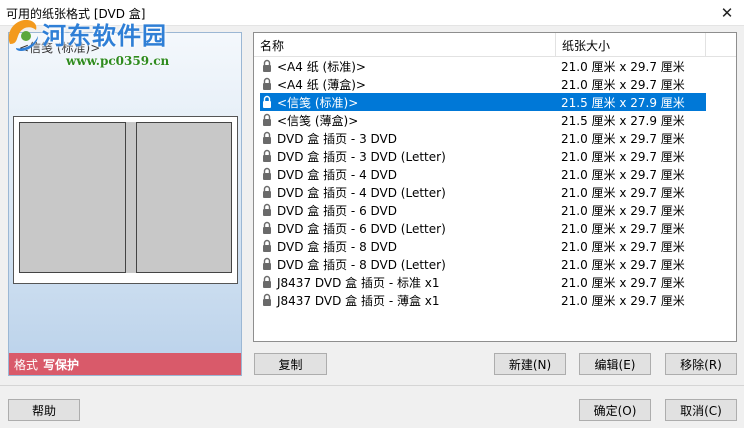  I want to click on column-header-name: 名称, so click(405, 45).